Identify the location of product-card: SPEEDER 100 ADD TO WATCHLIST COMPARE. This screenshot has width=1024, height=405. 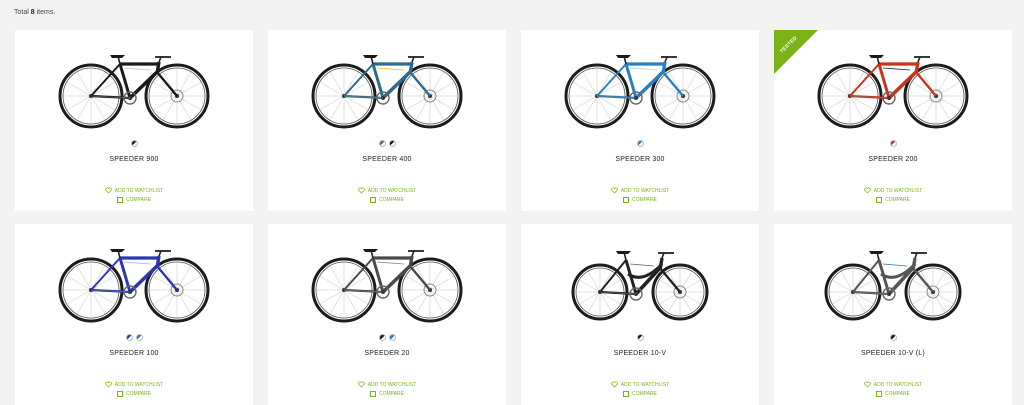
(134, 314).